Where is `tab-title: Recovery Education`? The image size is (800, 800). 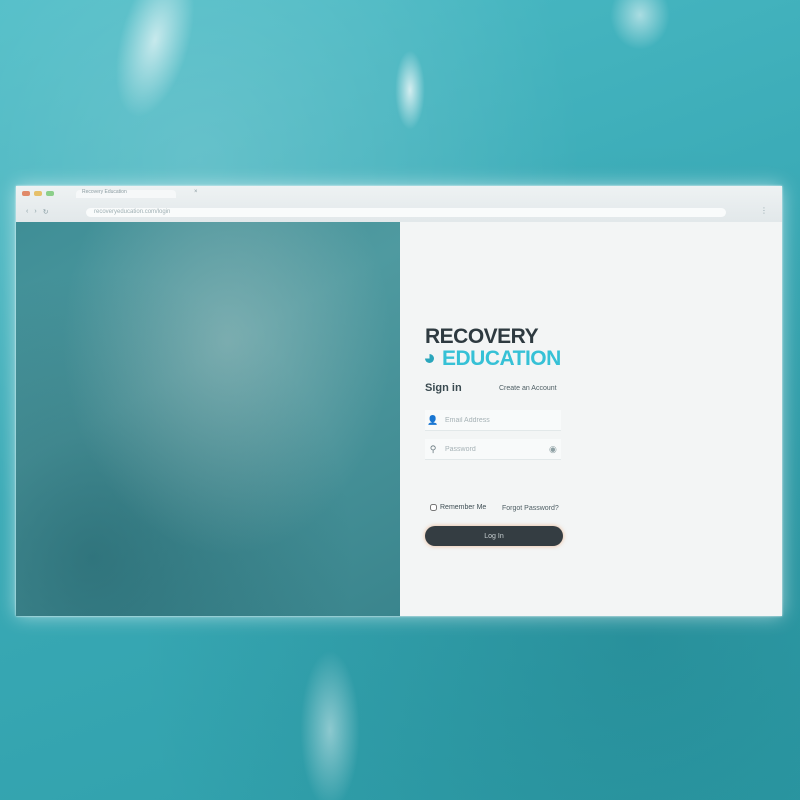 tab-title: Recovery Education is located at coordinates (104, 192).